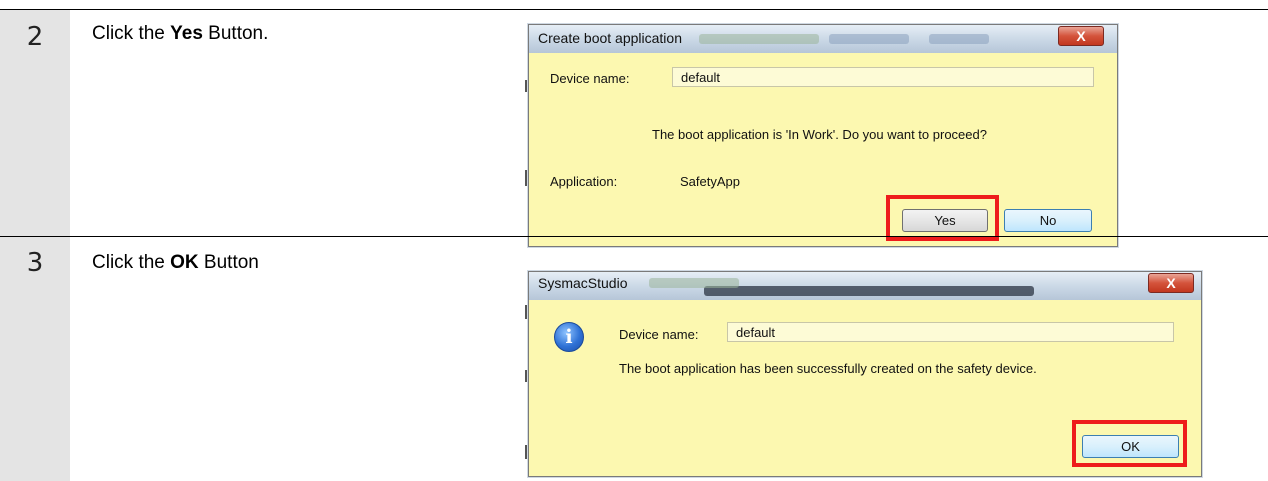  Describe the element at coordinates (634, 236) in the screenshot. I see `divider-rule` at that location.